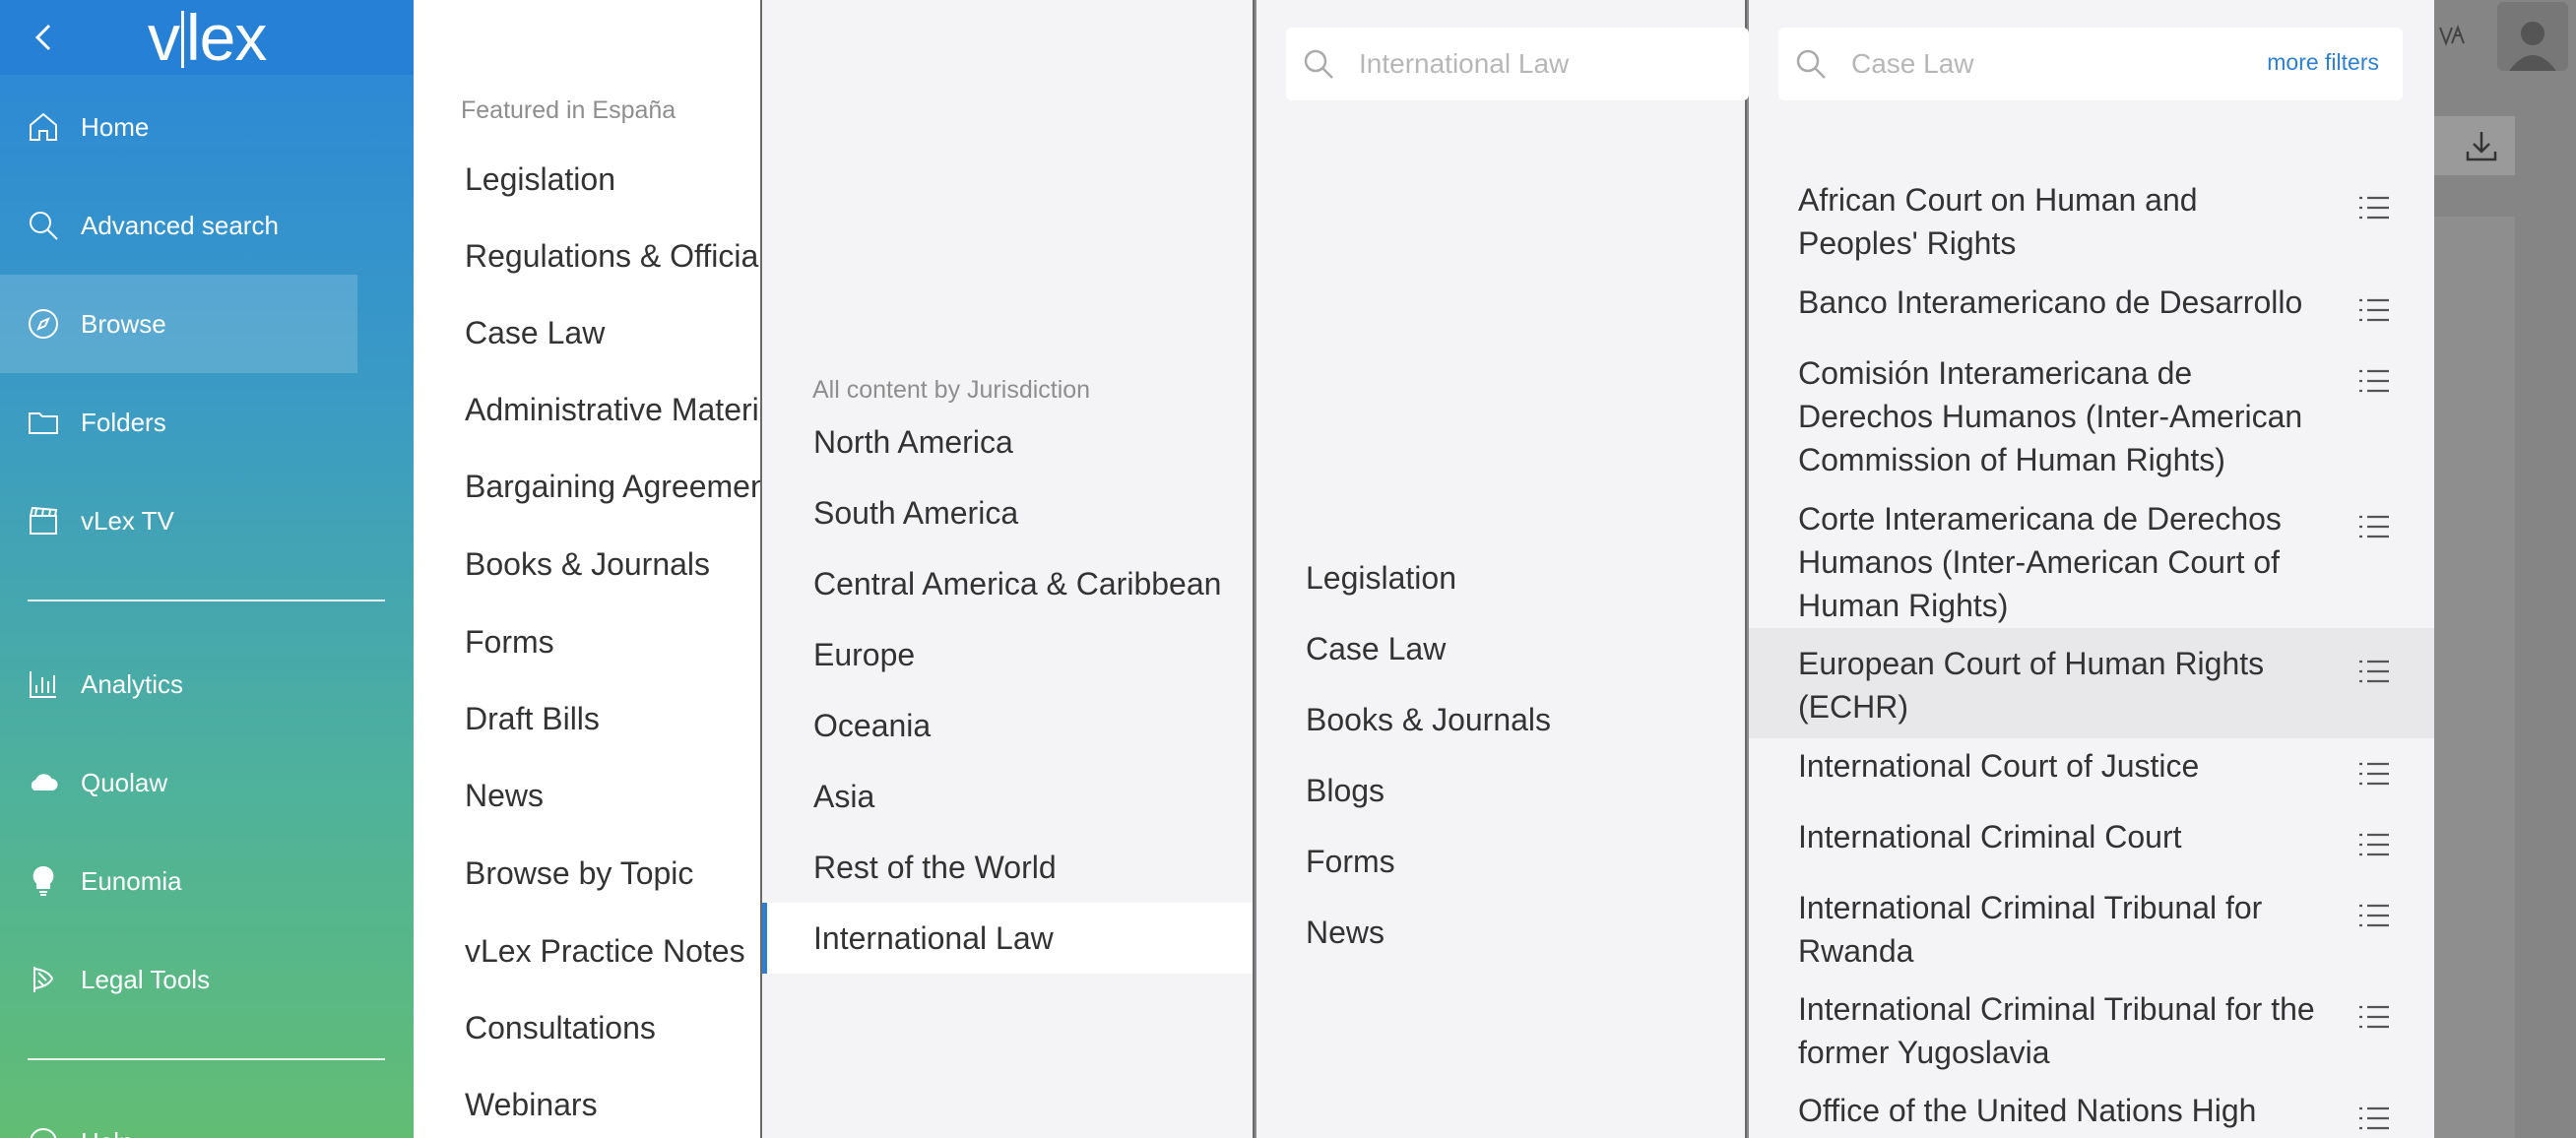 This screenshot has height=1138, width=2576. Describe the element at coordinates (178, 324) in the screenshot. I see `sidebar-item-browse: Browse` at that location.